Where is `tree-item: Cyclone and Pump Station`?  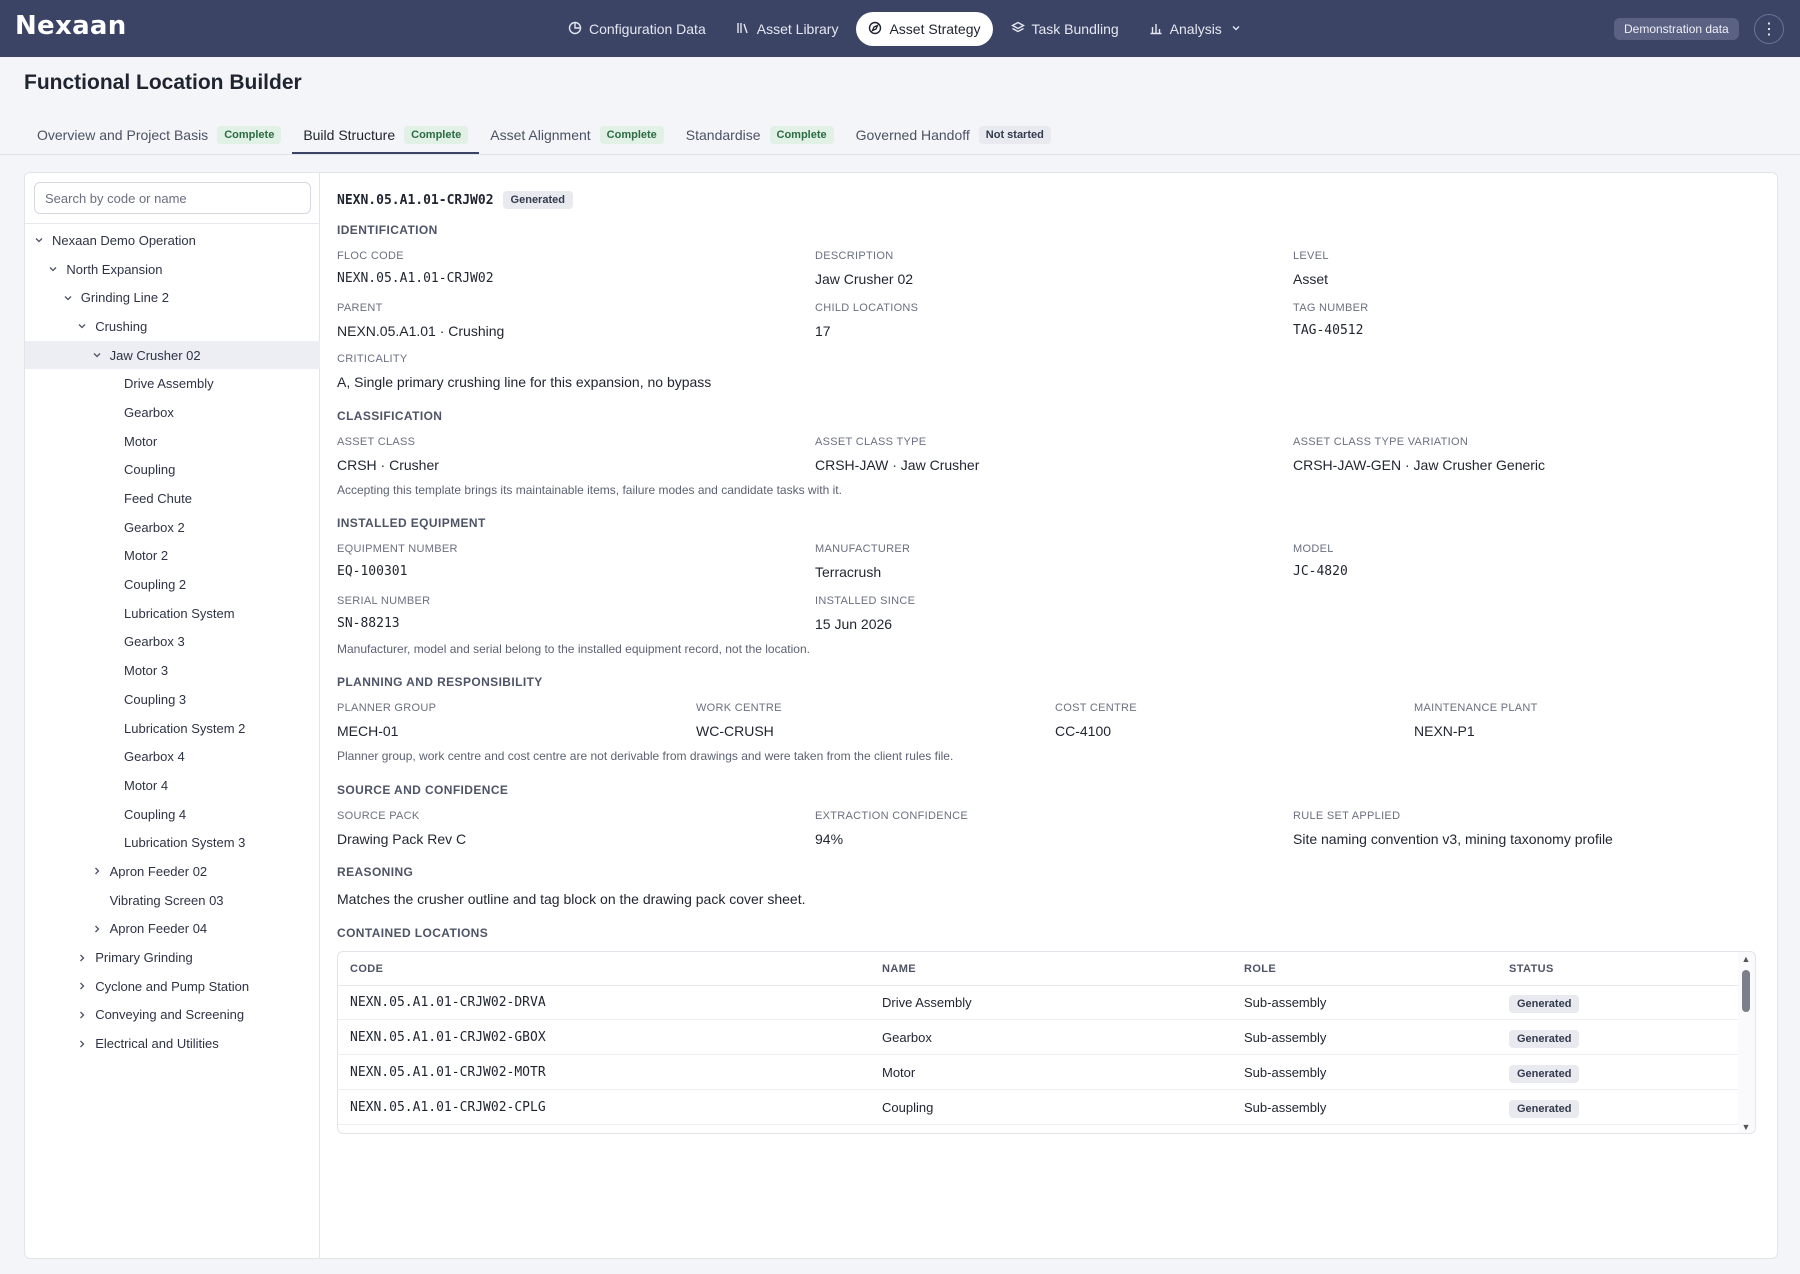 tree-item: Cyclone and Pump Station is located at coordinates (172, 986).